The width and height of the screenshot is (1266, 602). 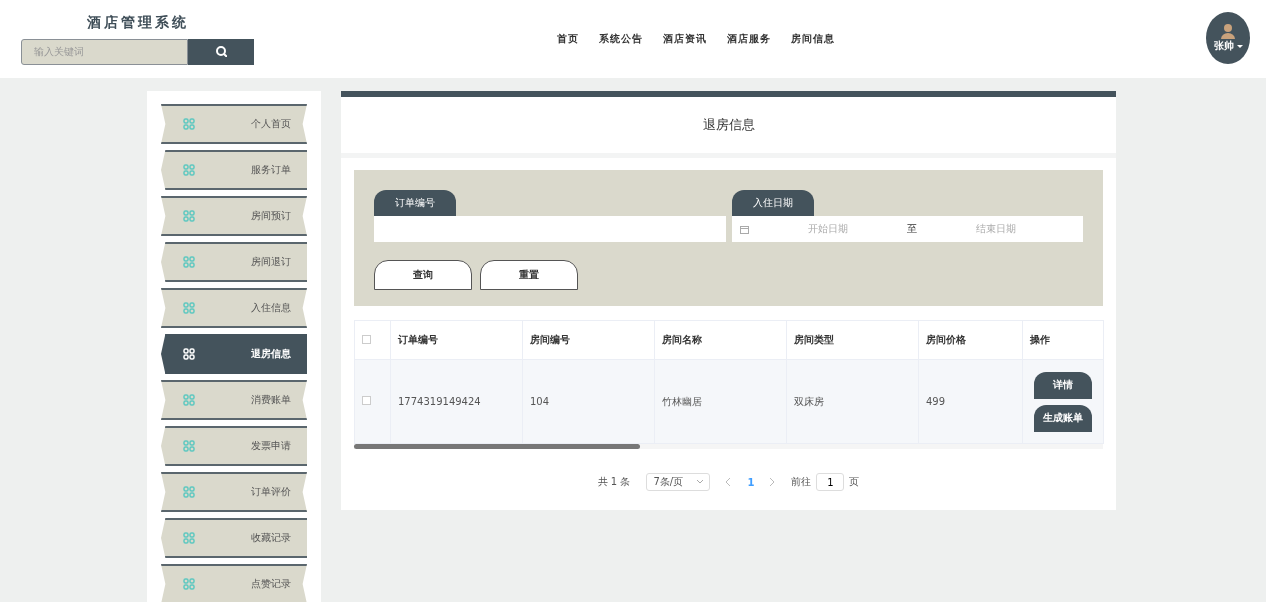 I want to click on search-button, so click(x=221, y=51).